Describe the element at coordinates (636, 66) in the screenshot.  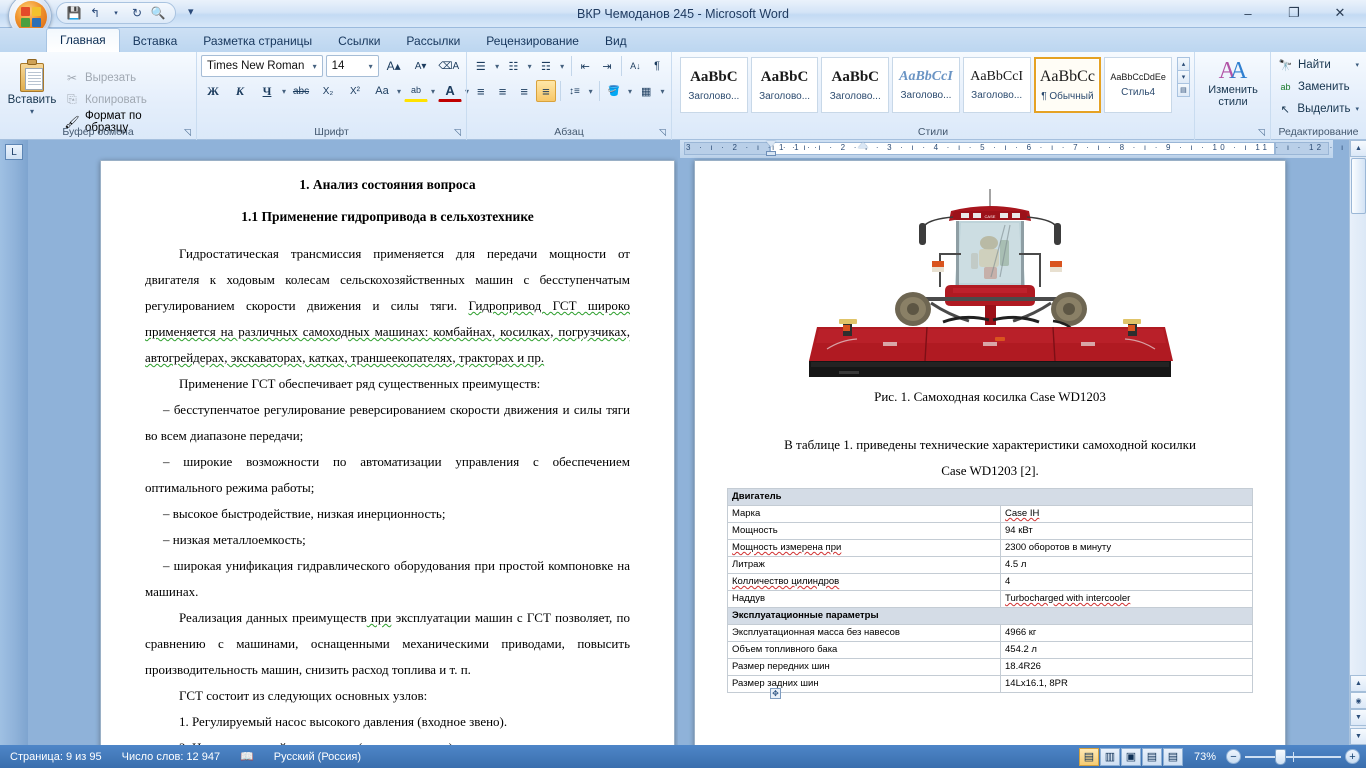
I see `sort-button: A↓` at that location.